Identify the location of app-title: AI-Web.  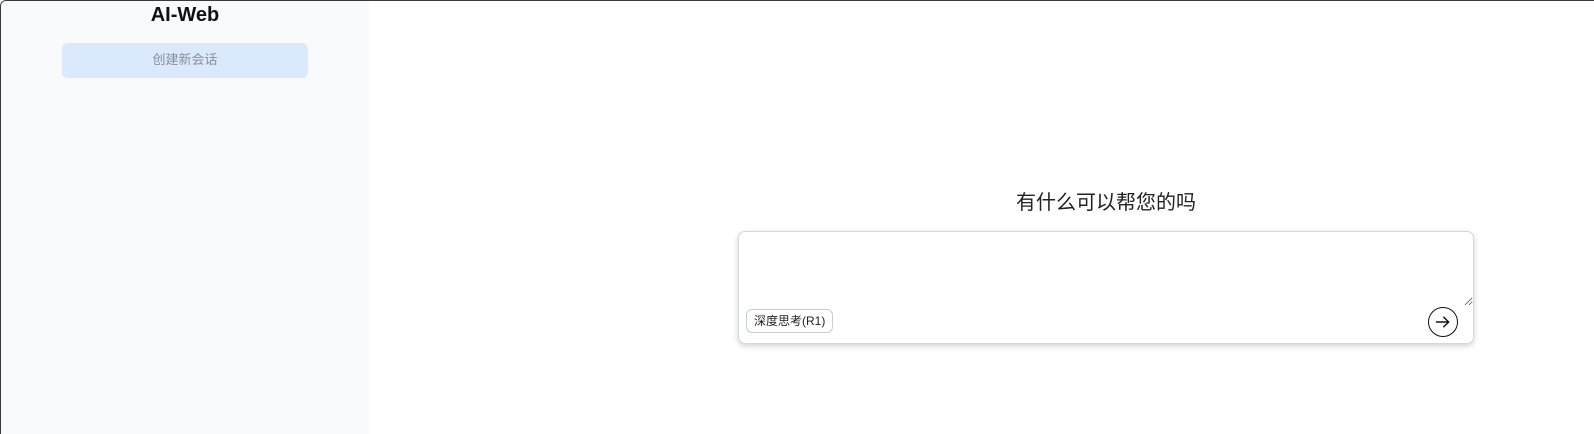
(185, 15).